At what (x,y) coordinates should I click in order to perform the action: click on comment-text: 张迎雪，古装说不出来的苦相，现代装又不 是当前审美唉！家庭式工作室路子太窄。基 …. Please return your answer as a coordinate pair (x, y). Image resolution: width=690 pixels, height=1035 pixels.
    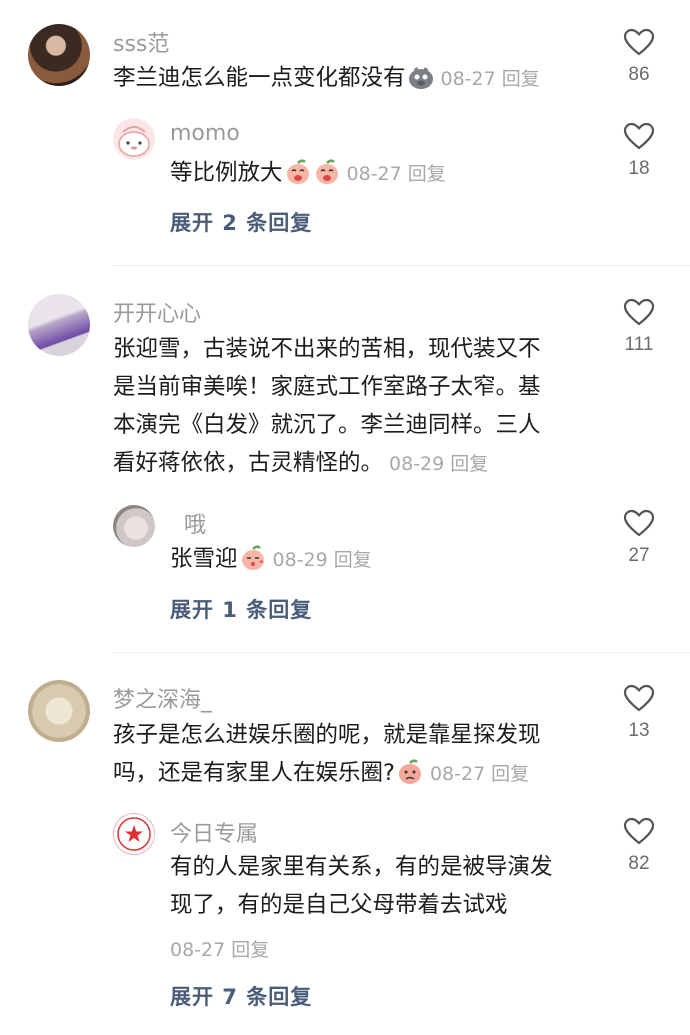
    Looking at the image, I should click on (363, 406).